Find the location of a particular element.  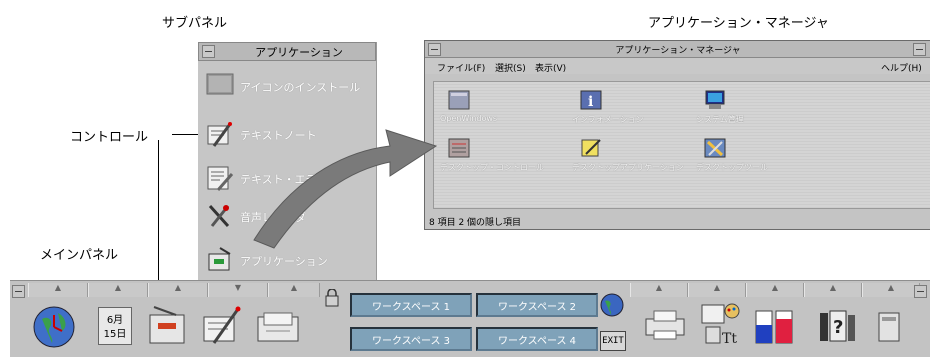

workspace-1-button: ワークスペース 1 is located at coordinates (411, 305).